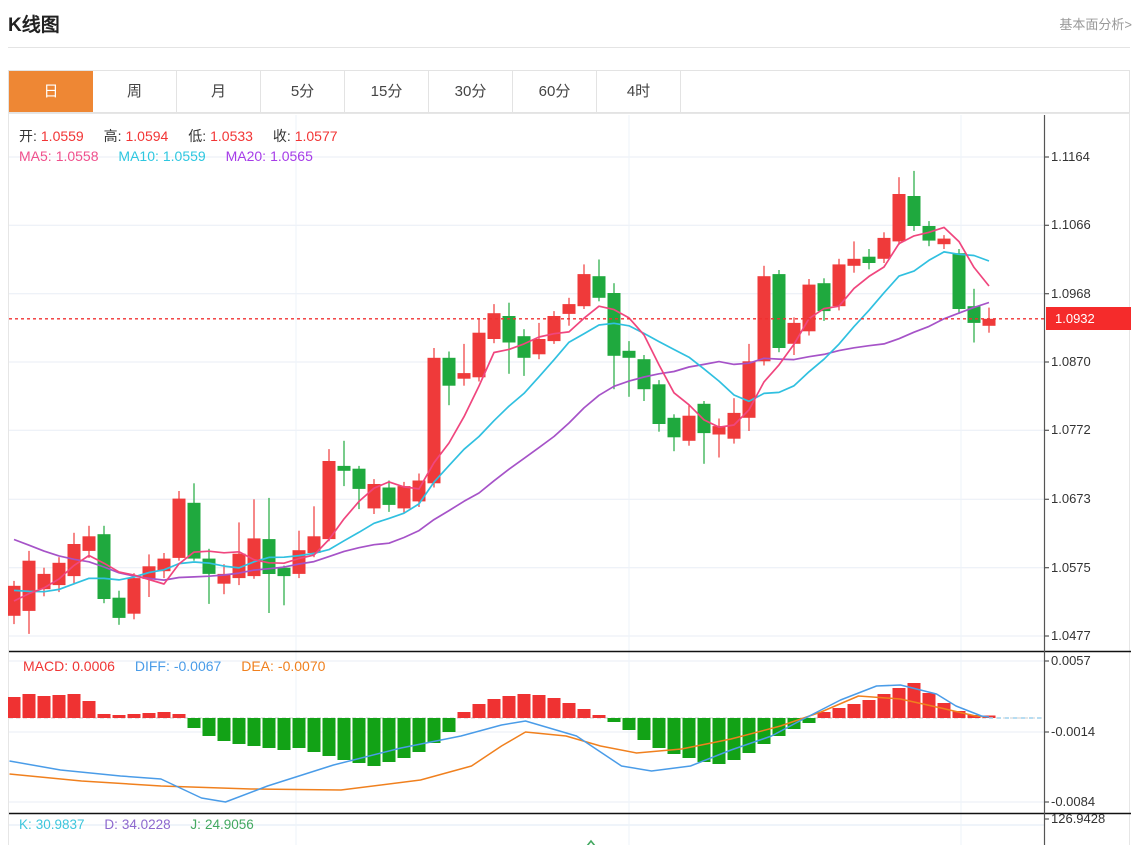  Describe the element at coordinates (569, 47) in the screenshot. I see `title-divider` at that location.